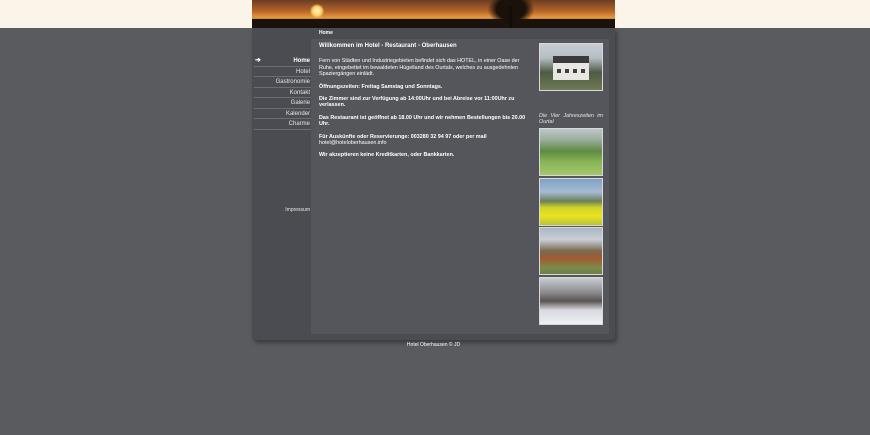 This screenshot has height=435, width=870. What do you see at coordinates (302, 71) in the screenshot?
I see `nav-item-label: Hotel` at bounding box center [302, 71].